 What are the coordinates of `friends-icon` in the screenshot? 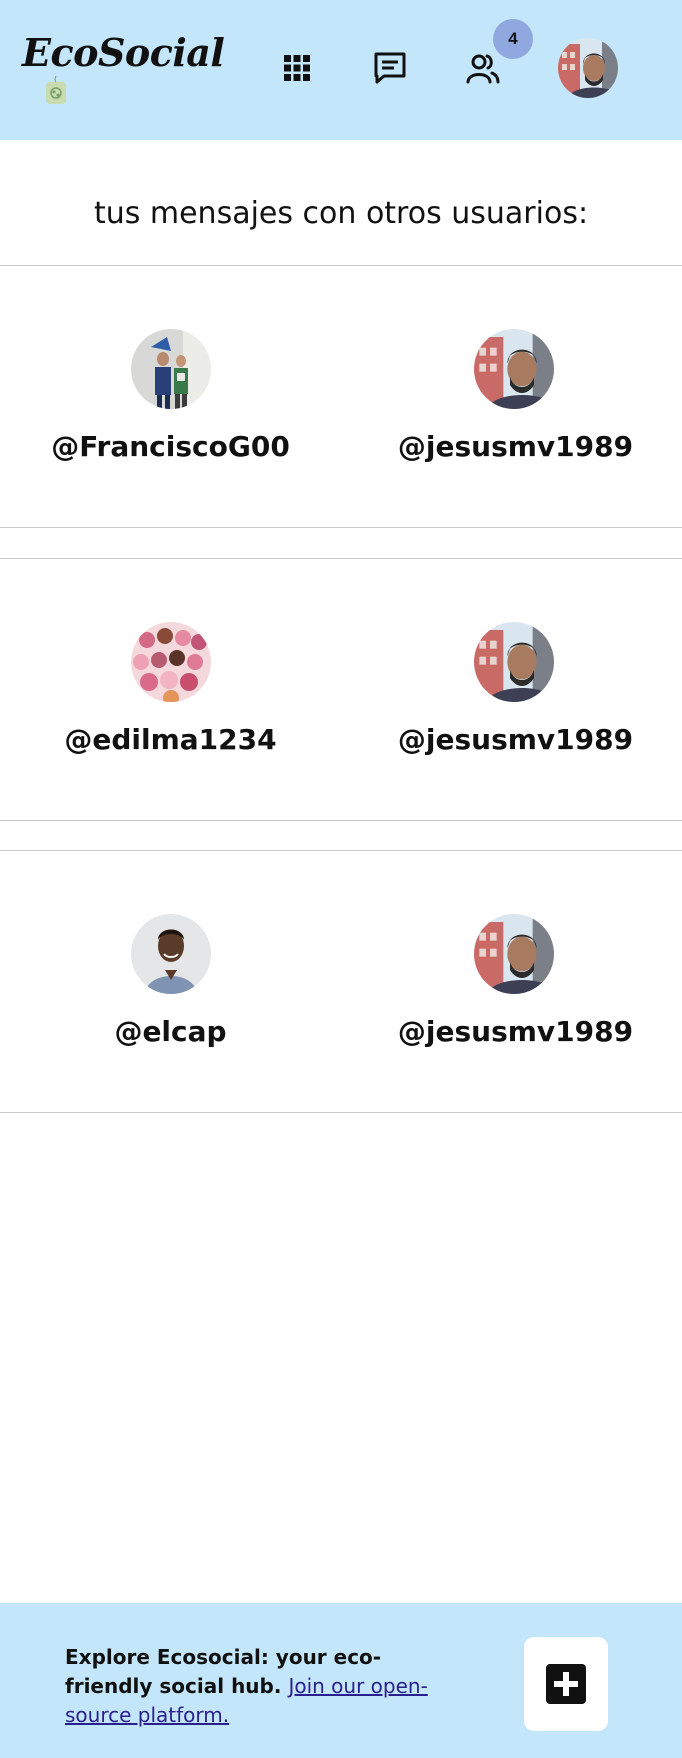 It's located at (483, 69).